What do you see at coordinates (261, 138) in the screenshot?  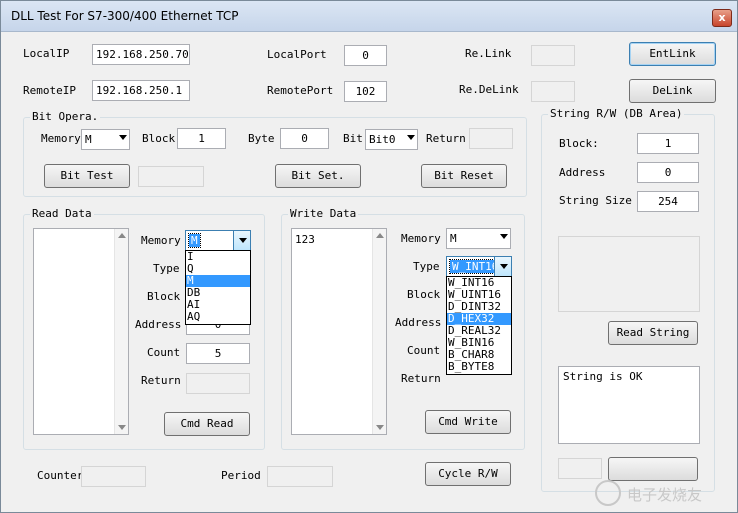 I see `bit-byte-label: Byte` at bounding box center [261, 138].